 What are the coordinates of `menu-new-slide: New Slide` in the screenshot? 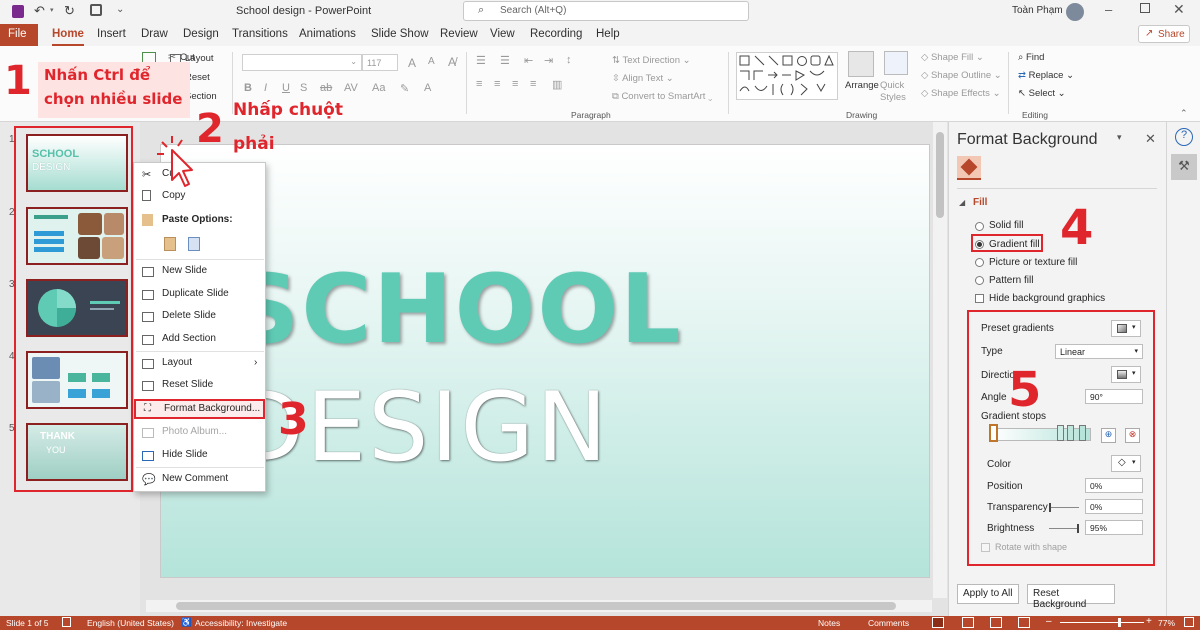 It's located at (199, 272).